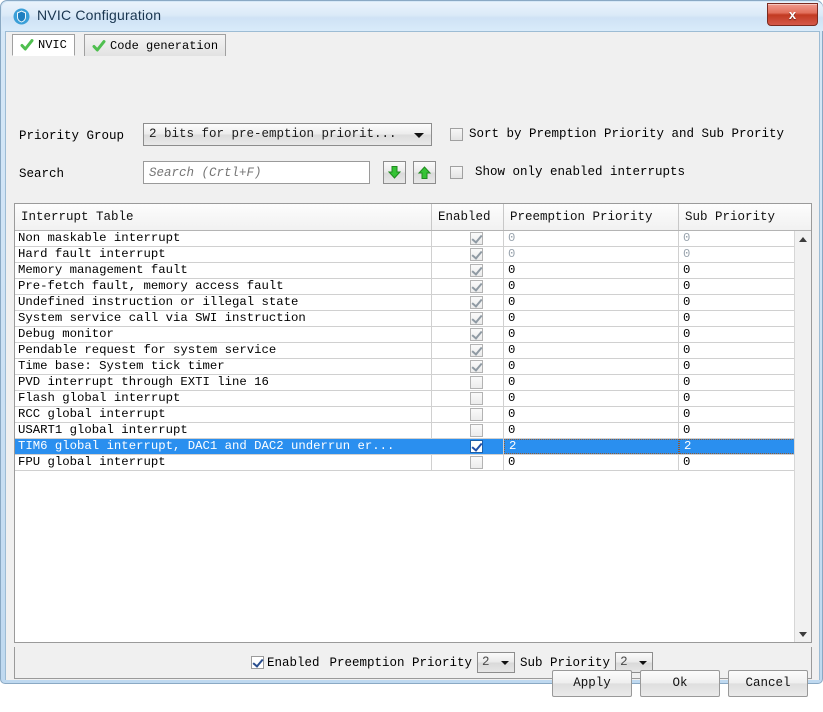 This screenshot has width=823, height=712. Describe the element at coordinates (405, 271) in the screenshot. I see `table-row: Memory management fault 0 0` at that location.